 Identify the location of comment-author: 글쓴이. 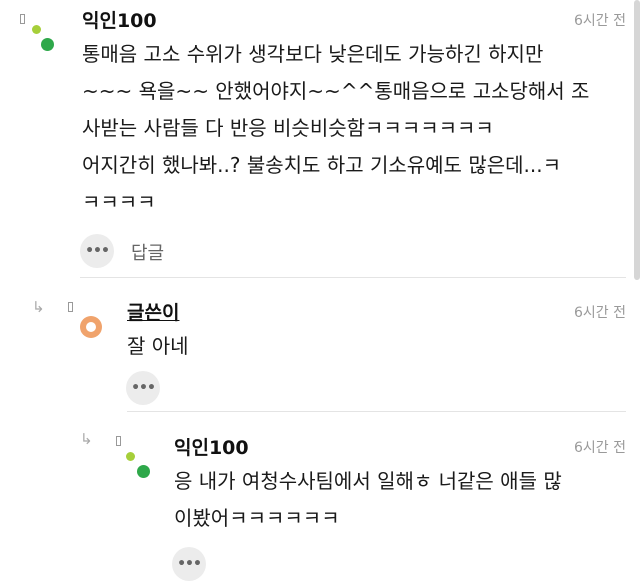
(153, 311).